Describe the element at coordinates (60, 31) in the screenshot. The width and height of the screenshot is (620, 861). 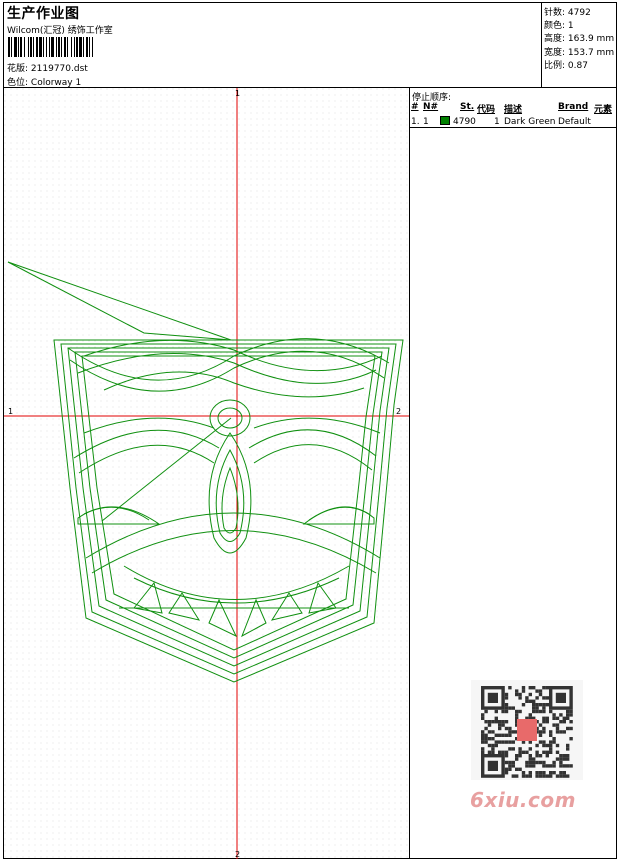
I see `studio-name: Wilcom(汇冠) 绣饰工作室` at that location.